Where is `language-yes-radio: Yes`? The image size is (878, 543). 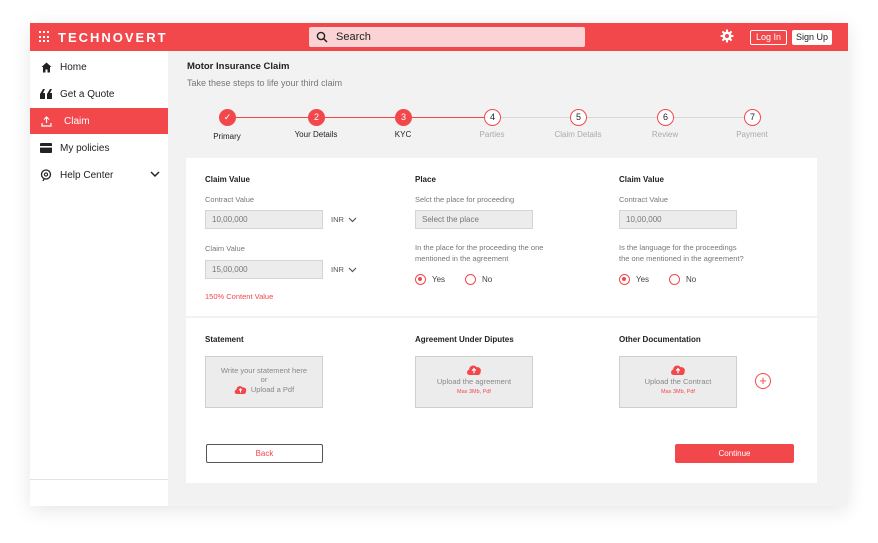 language-yes-radio: Yes is located at coordinates (634, 279).